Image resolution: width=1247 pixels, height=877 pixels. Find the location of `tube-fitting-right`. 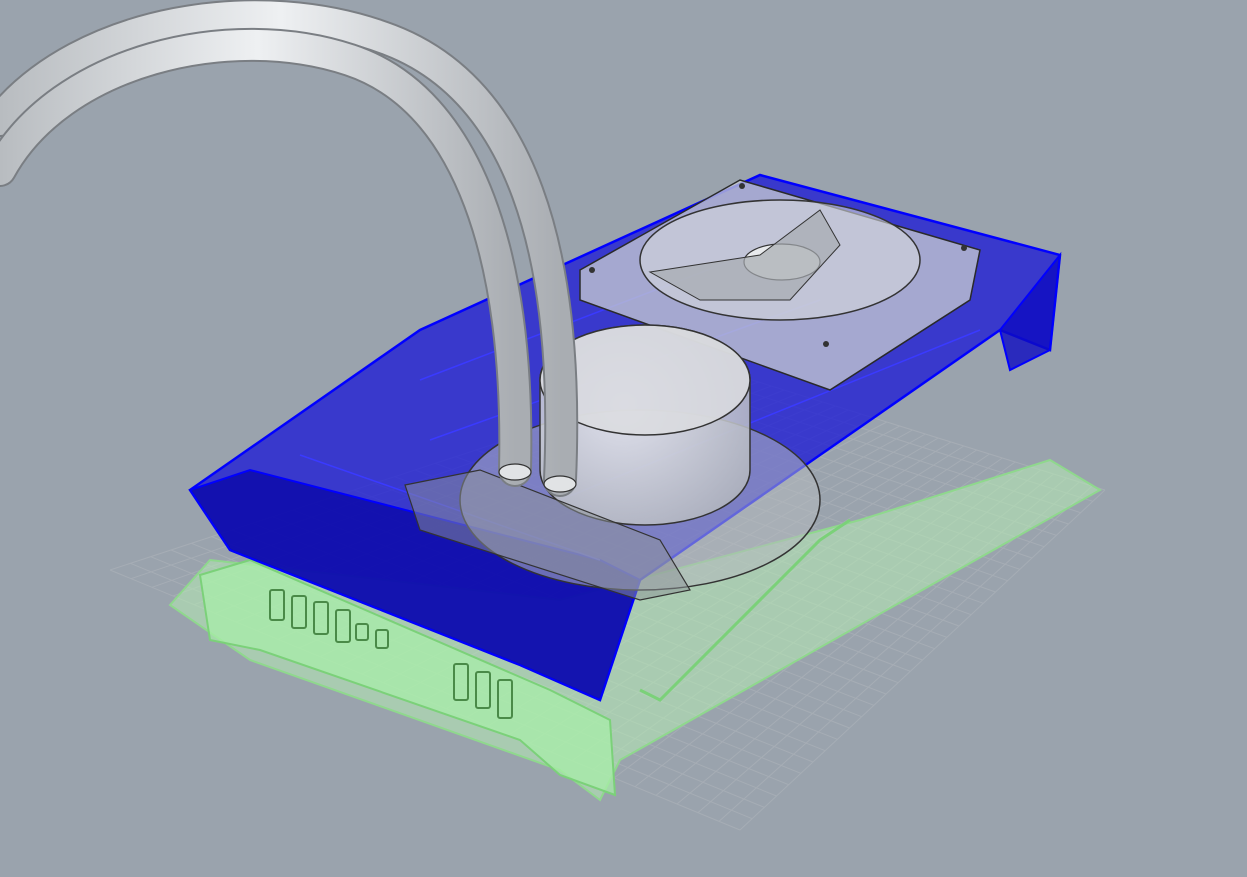

tube-fitting-right is located at coordinates (560, 484).